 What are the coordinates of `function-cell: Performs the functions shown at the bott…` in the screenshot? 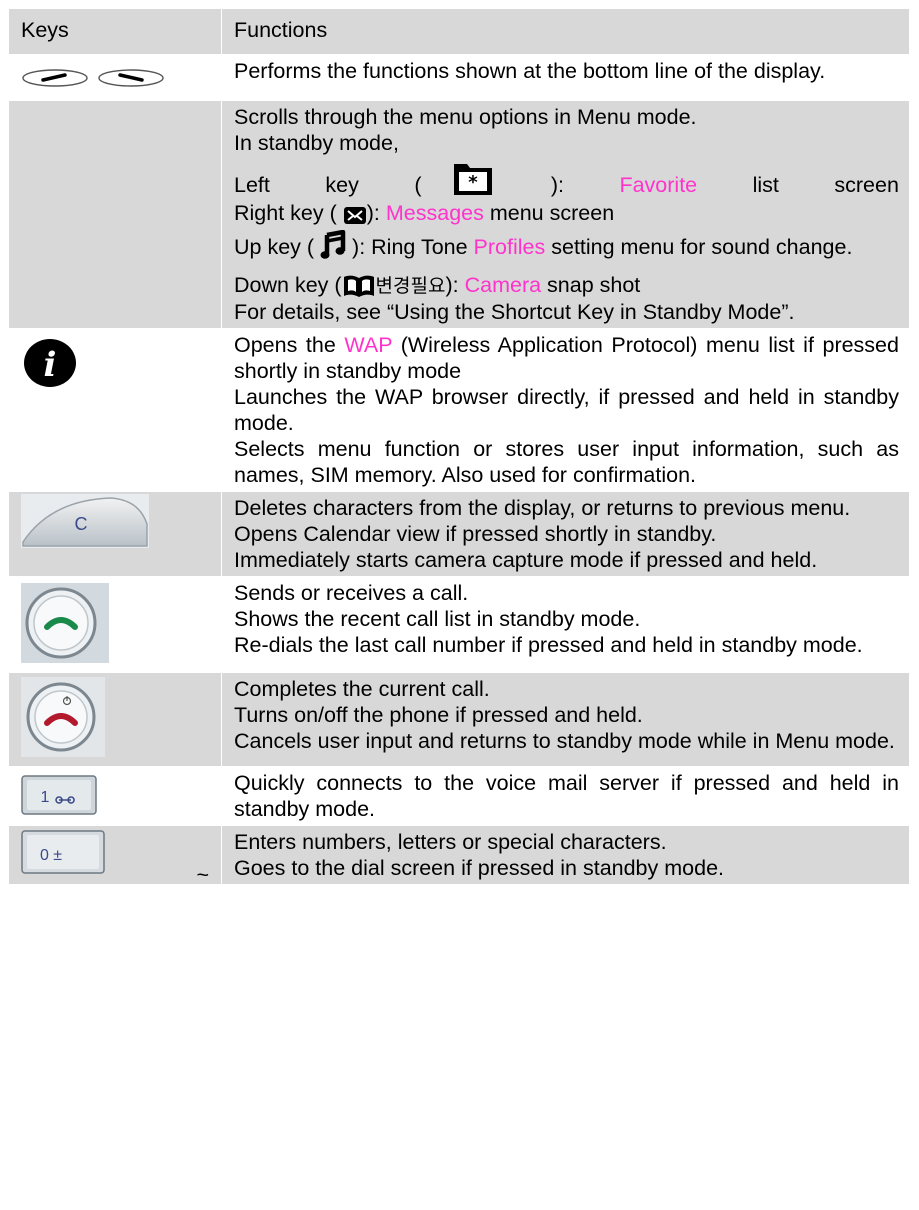 It's located at (565, 77).